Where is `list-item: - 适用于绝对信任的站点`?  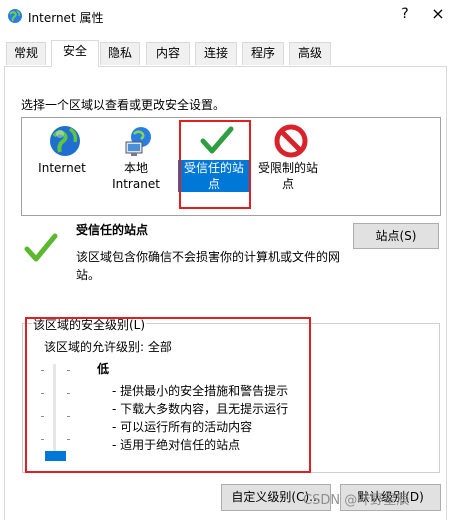 list-item: - 适用于绝对信任的站点 is located at coordinates (176, 445).